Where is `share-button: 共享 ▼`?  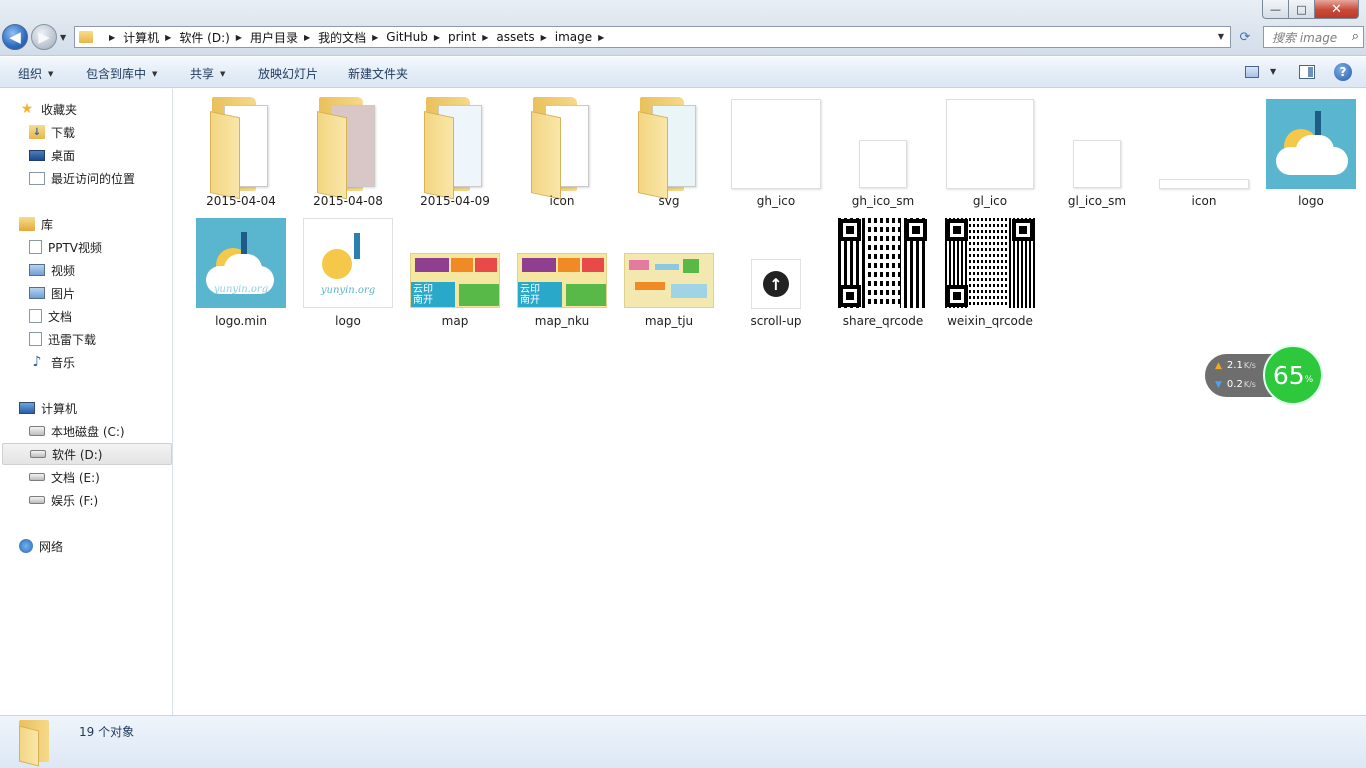 share-button: 共享 ▼ is located at coordinates (207, 73).